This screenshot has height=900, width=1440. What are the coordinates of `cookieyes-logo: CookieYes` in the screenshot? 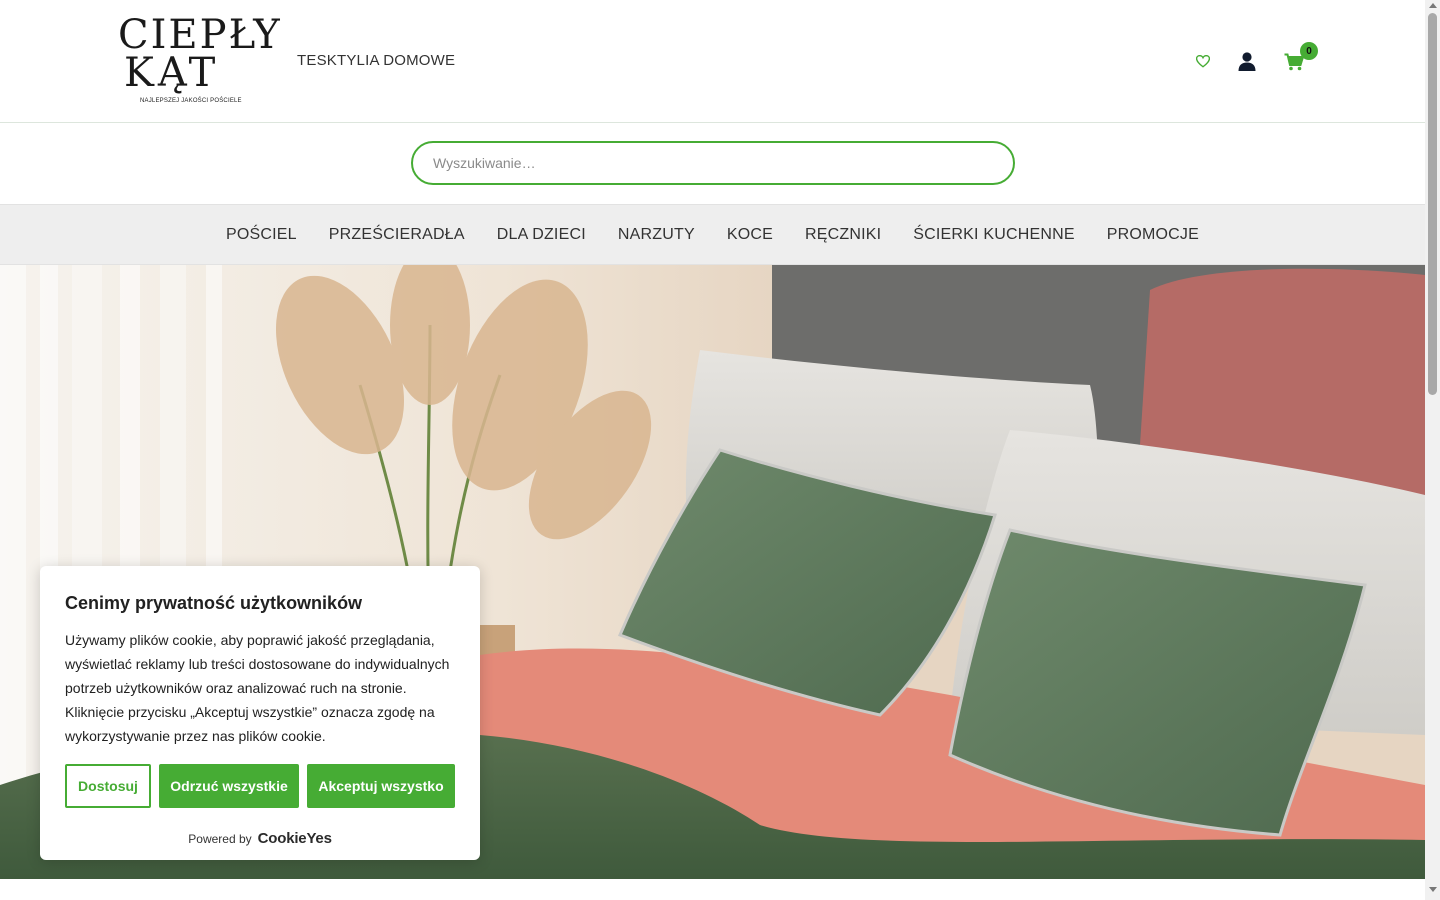 It's located at (295, 838).